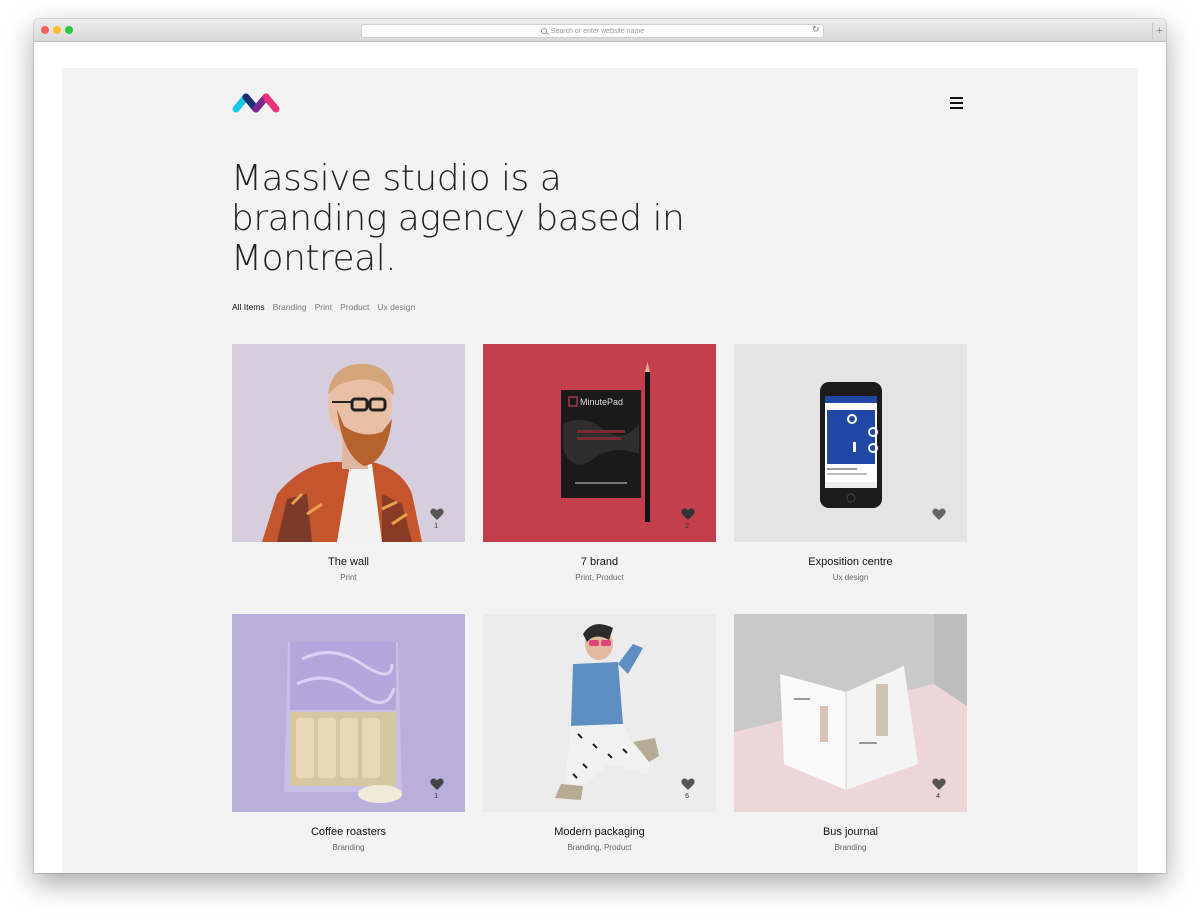 The height and width of the screenshot is (922, 1200). I want to click on project-title: 7 brand, so click(599, 562).